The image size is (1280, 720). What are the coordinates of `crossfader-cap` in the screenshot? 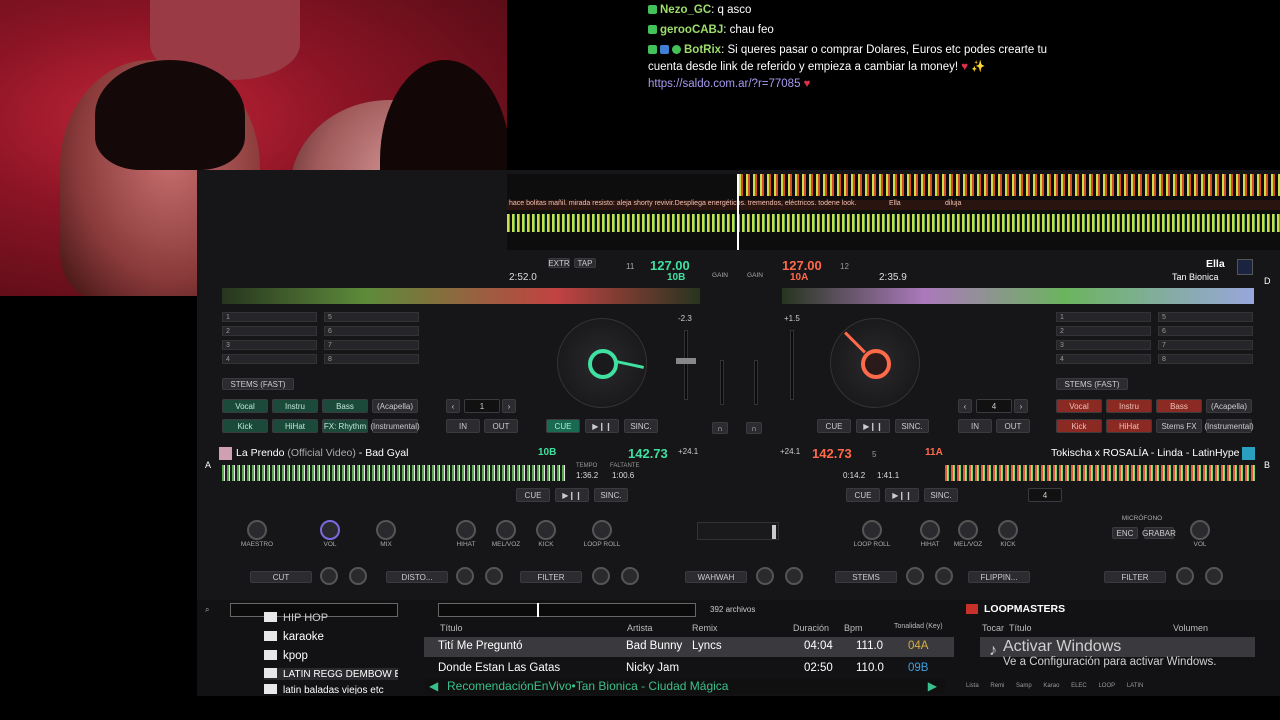 It's located at (774, 532).